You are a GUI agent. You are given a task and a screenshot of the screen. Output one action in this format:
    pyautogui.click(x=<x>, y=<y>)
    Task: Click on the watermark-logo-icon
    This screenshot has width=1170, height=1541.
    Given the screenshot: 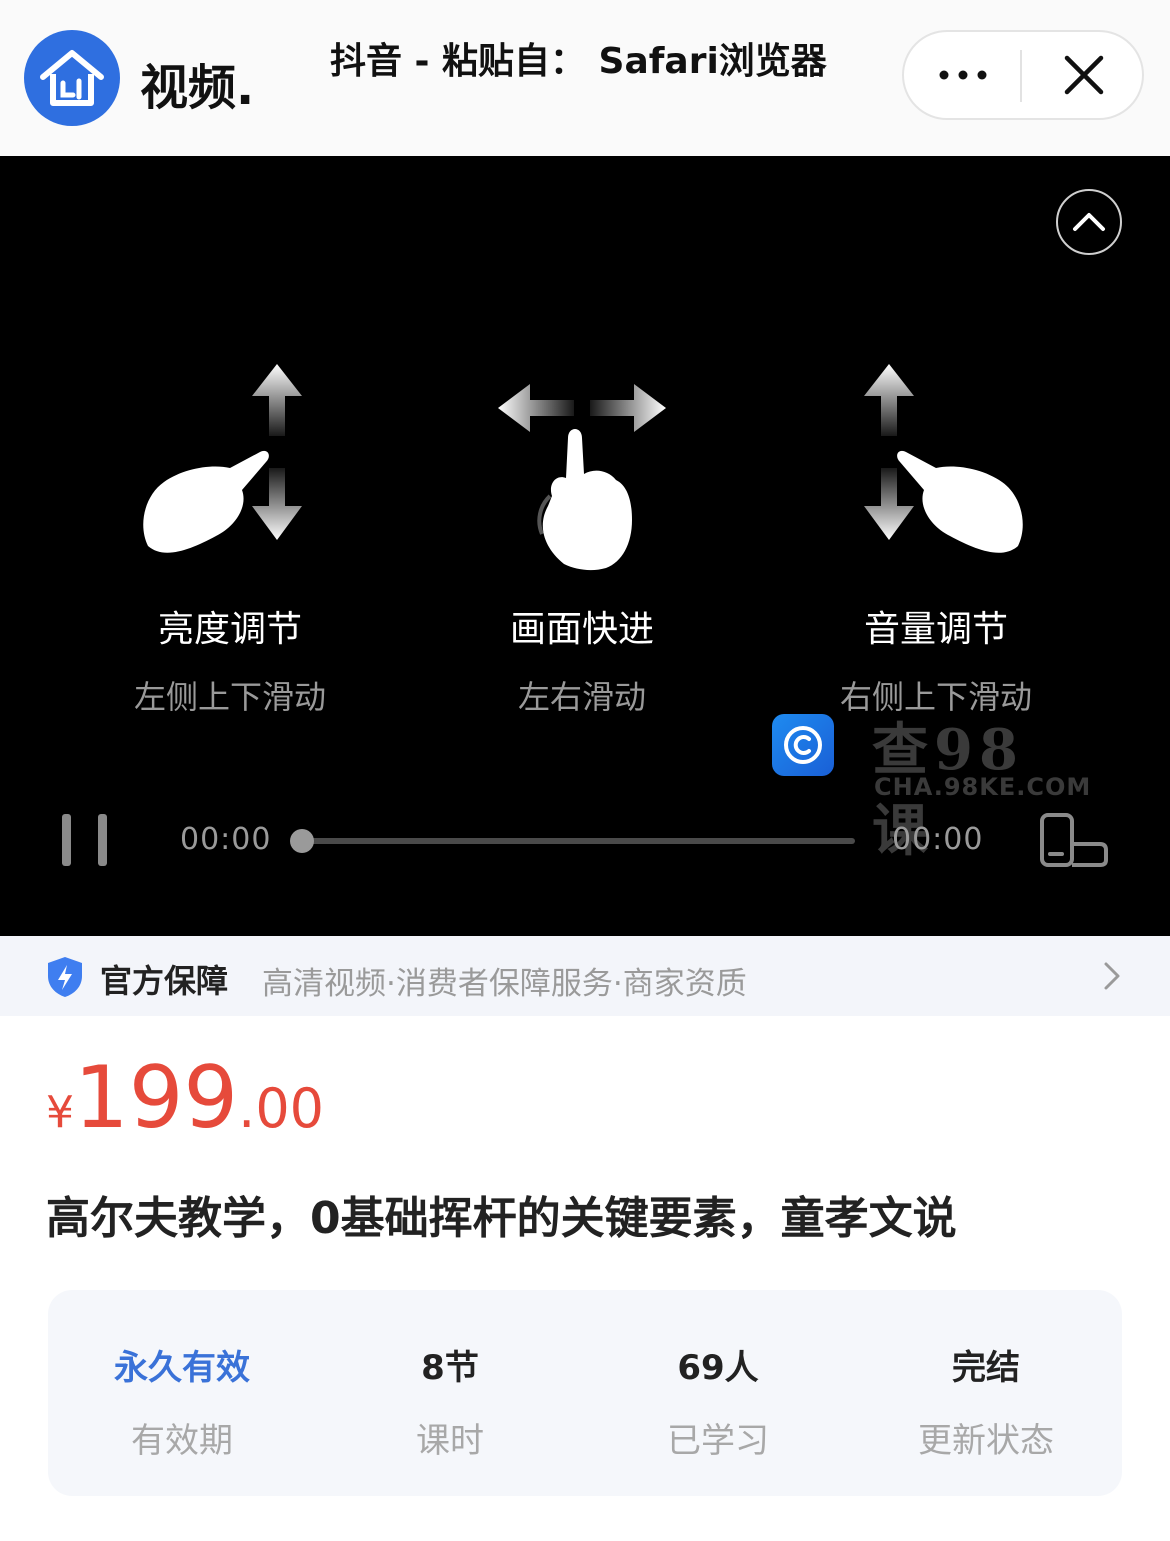 What is the action you would take?
    pyautogui.click(x=803, y=745)
    